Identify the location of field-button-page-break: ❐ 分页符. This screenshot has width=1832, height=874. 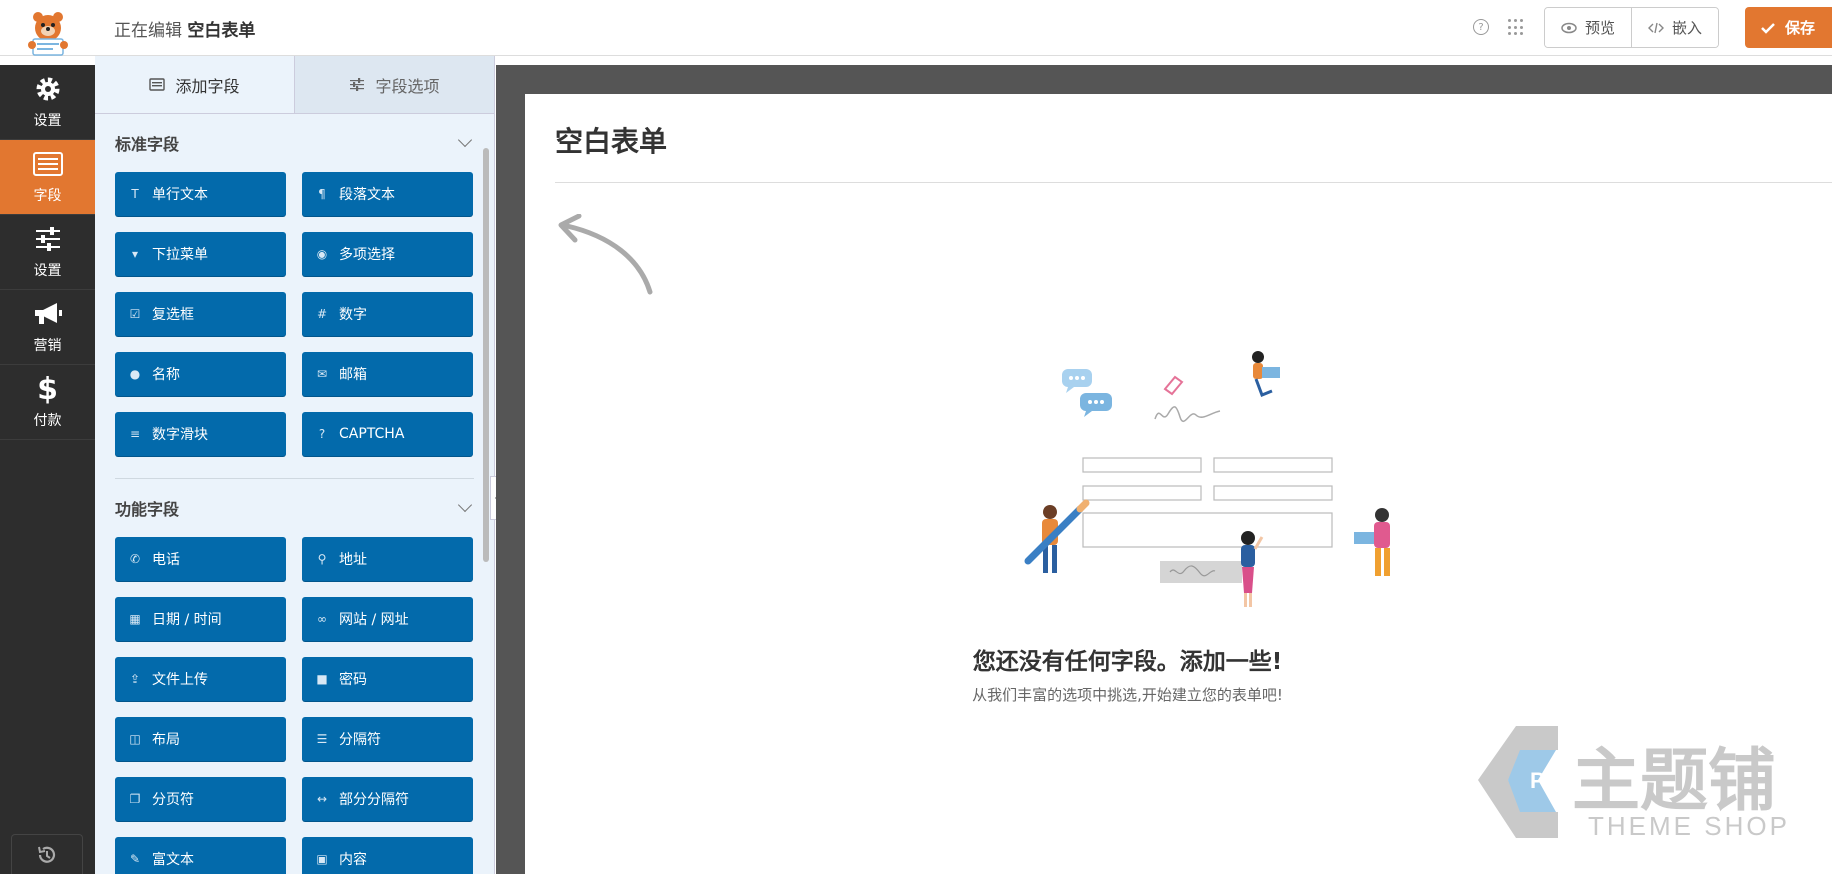
(200, 799).